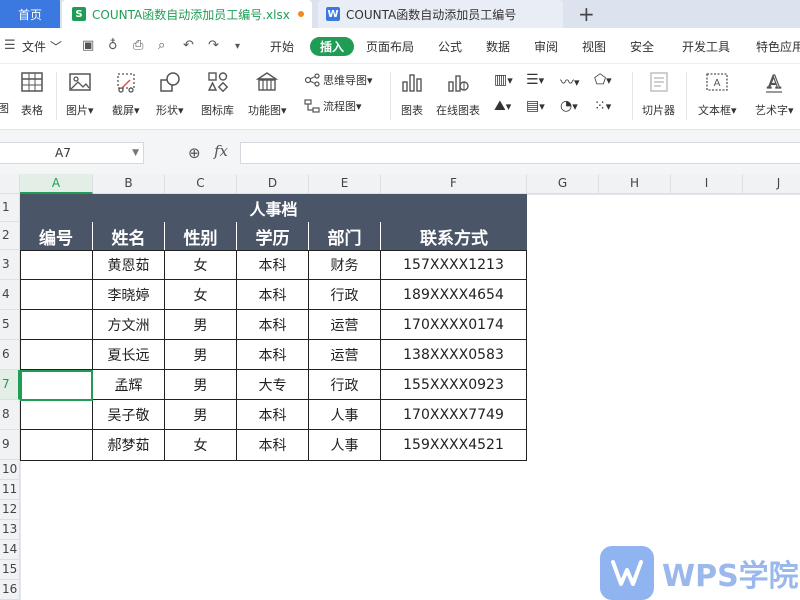  Describe the element at coordinates (188, 45) in the screenshot. I see `undo-icon: ↶` at that location.